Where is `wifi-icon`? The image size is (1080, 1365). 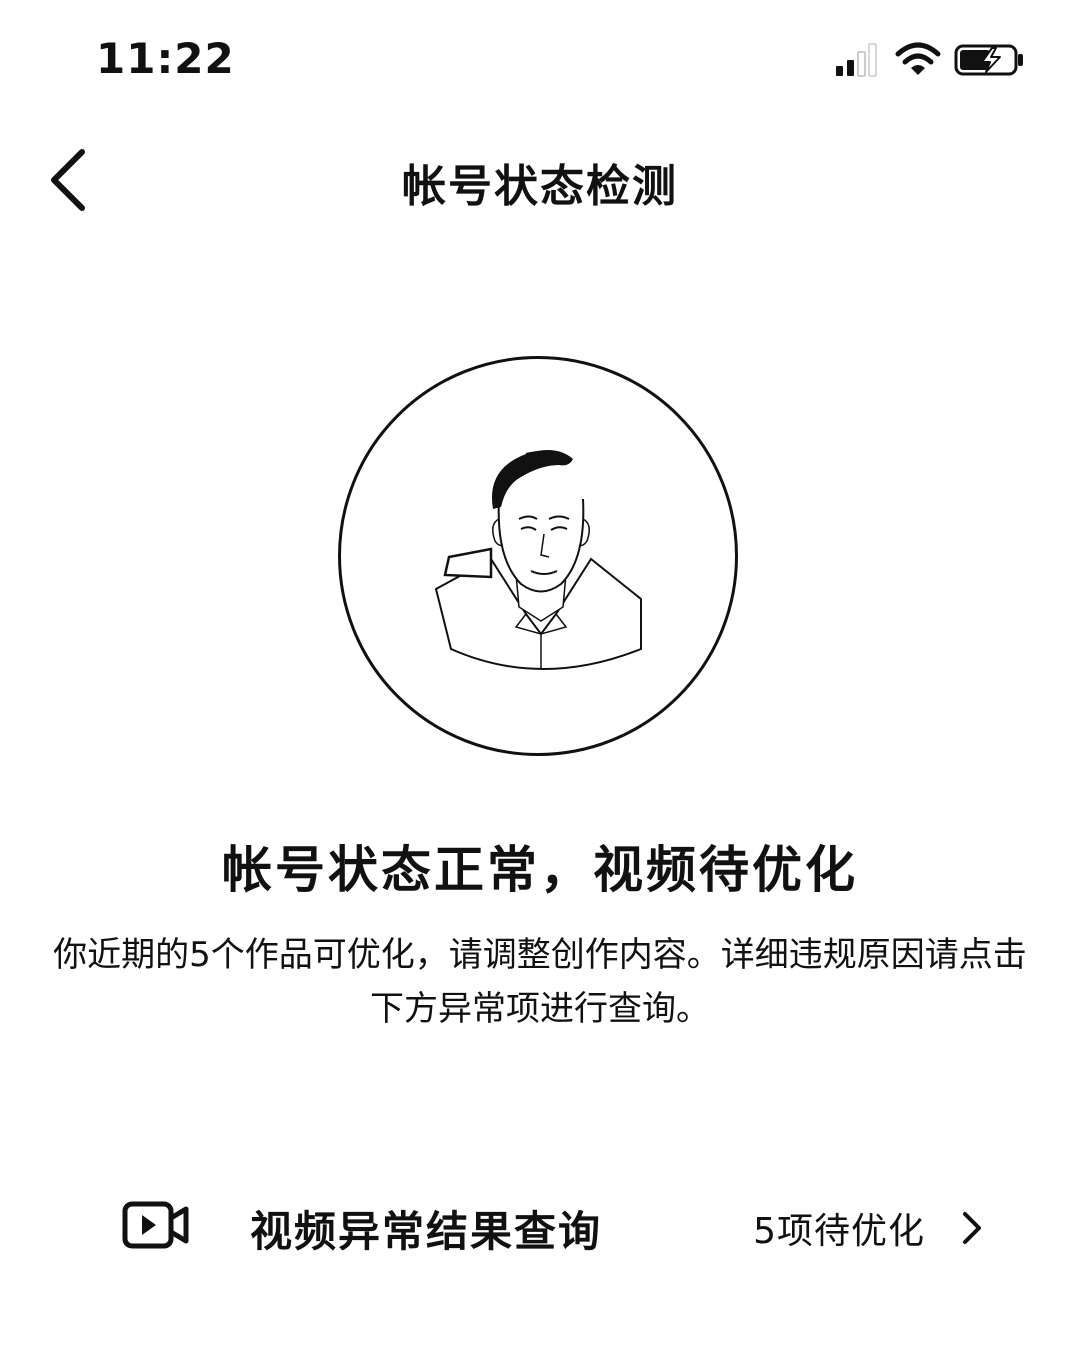 wifi-icon is located at coordinates (918, 58).